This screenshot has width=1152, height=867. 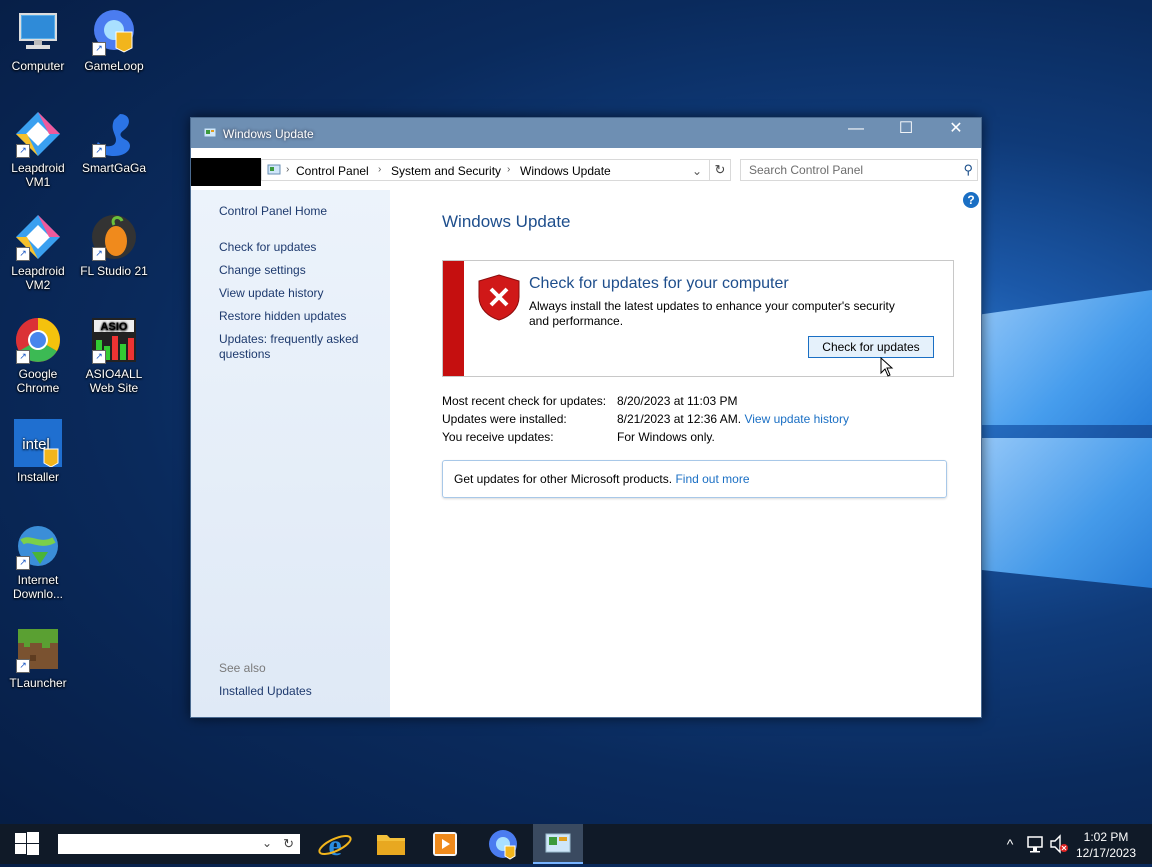 What do you see at coordinates (114, 340) in the screenshot?
I see `asio-icon: ASIO ↗` at bounding box center [114, 340].